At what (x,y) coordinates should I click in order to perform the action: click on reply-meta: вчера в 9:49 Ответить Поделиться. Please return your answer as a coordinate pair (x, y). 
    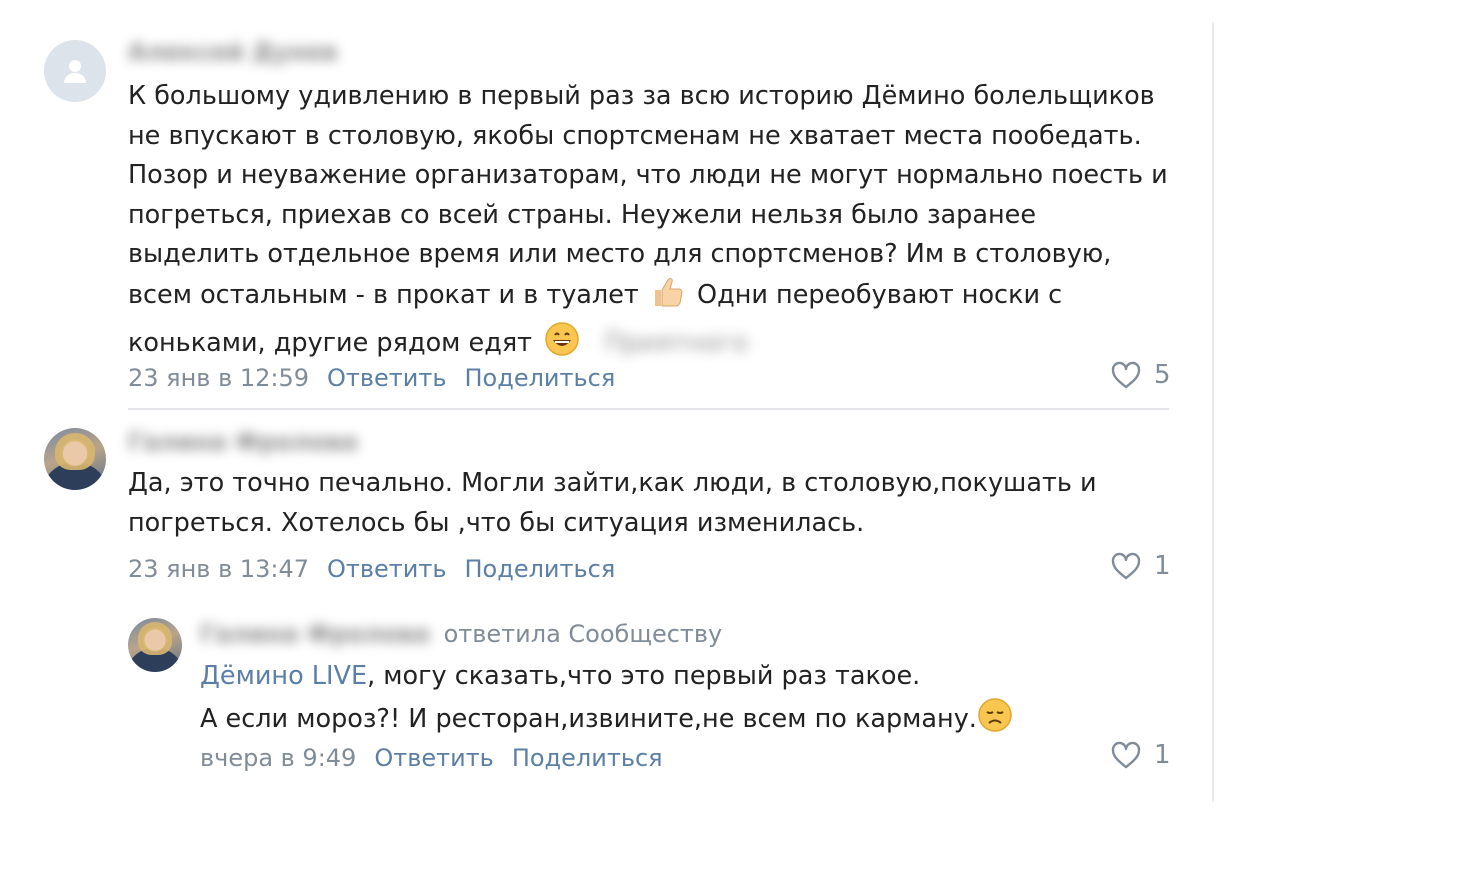
    Looking at the image, I should click on (431, 758).